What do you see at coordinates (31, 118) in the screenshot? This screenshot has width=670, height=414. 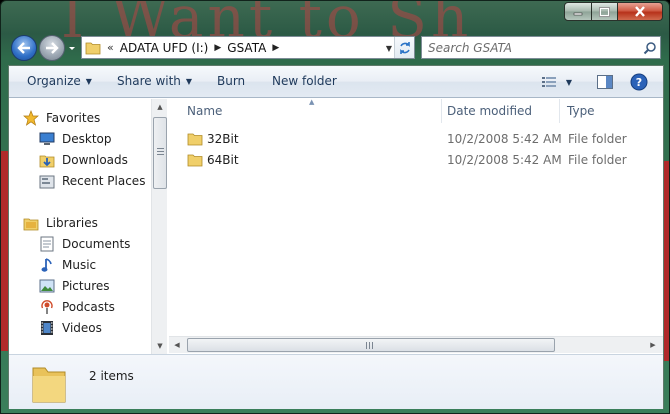 I see `star-icon` at bounding box center [31, 118].